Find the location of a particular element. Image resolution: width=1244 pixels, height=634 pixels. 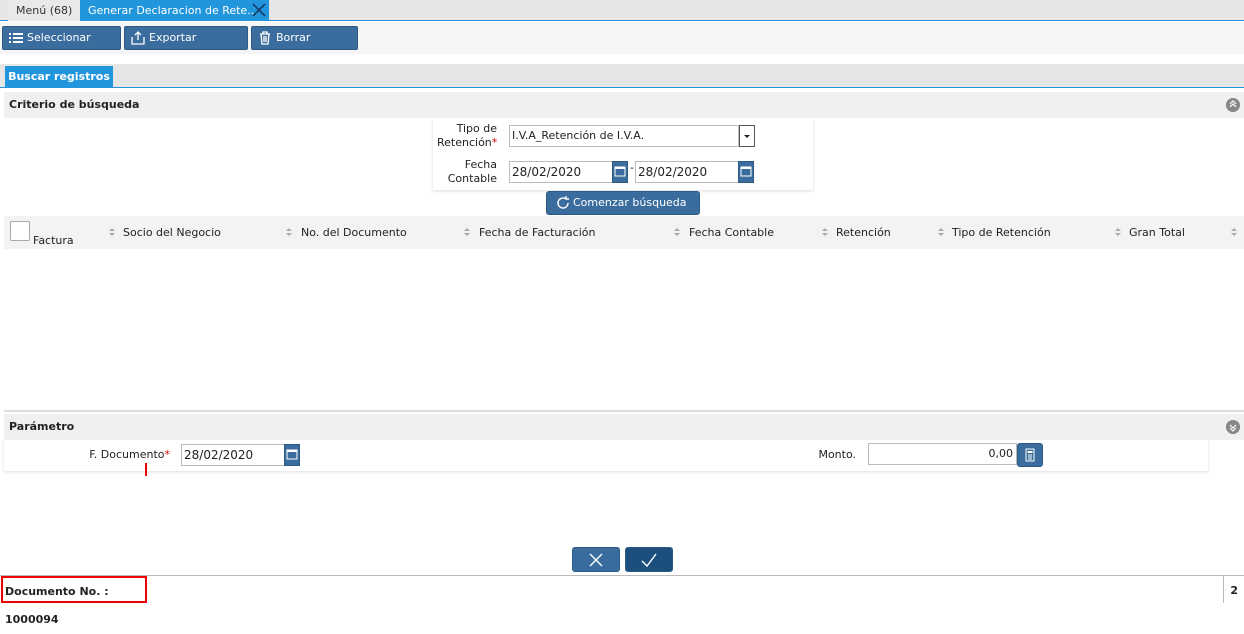

column-header-factura: Factura is located at coordinates (53, 241).